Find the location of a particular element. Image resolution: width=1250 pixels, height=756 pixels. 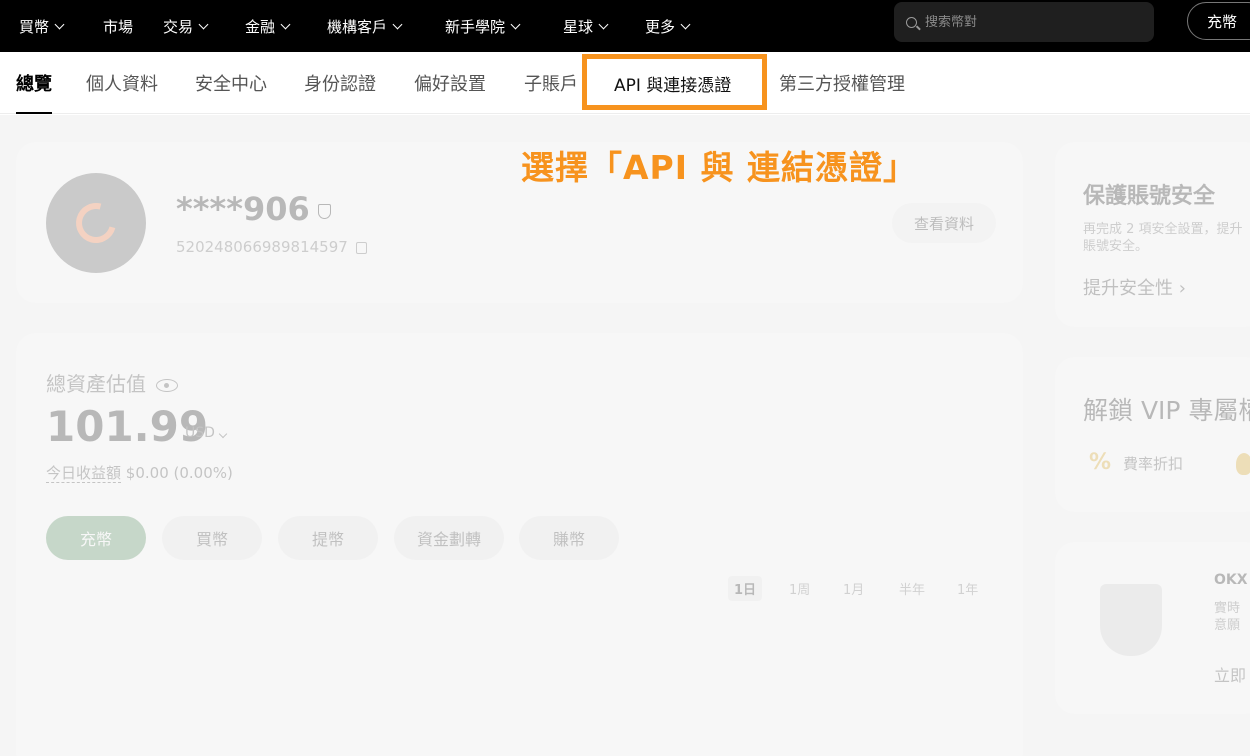

vip-fee-discount: % 費率折扣 is located at coordinates (1136, 462).